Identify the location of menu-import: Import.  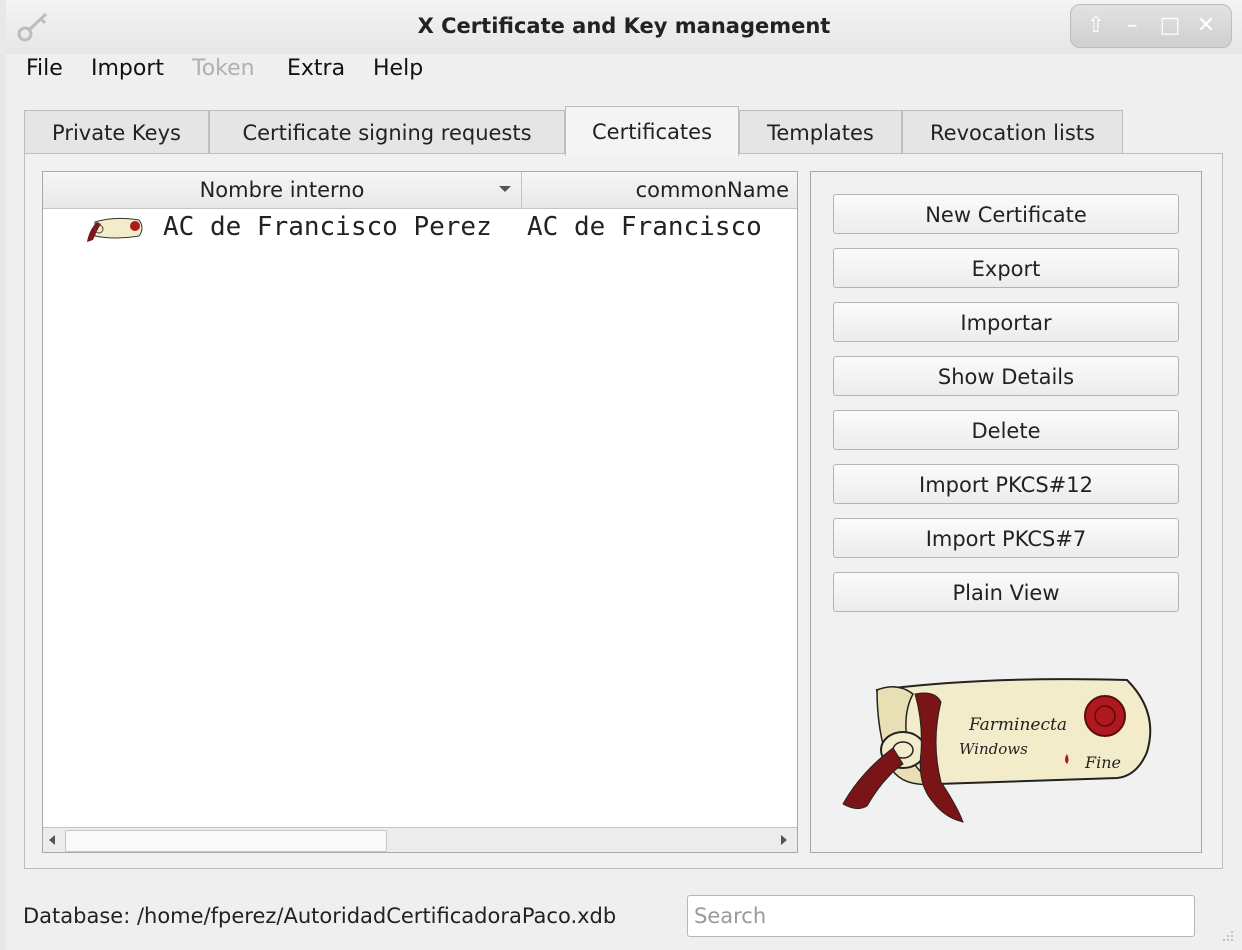
(127, 68).